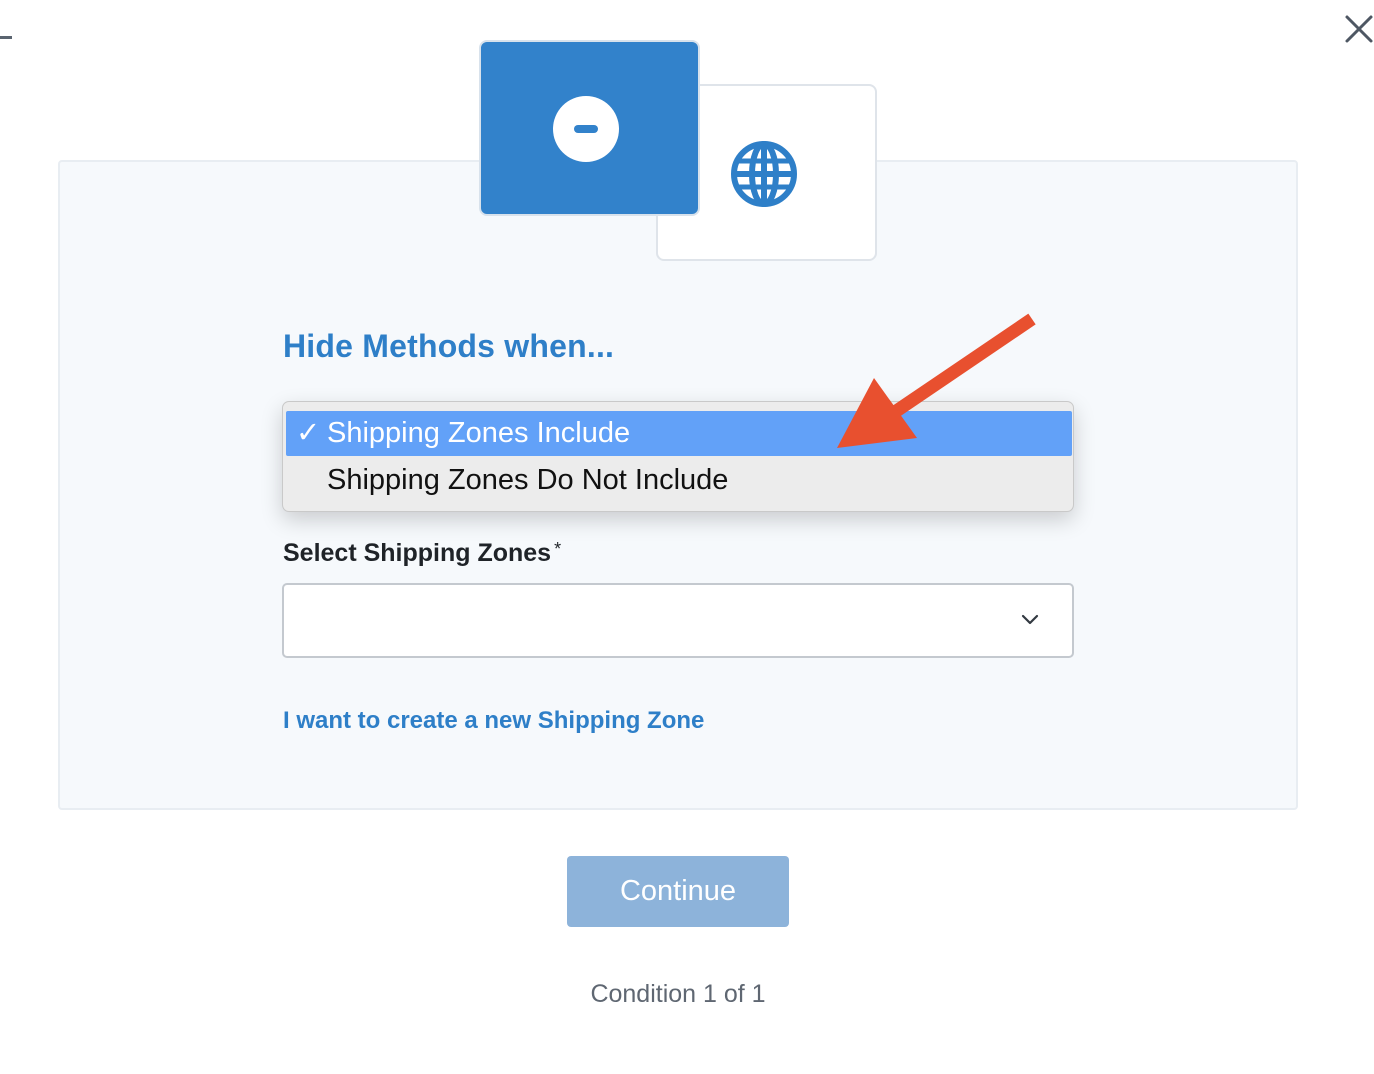 The width and height of the screenshot is (1374, 1074). Describe the element at coordinates (417, 553) in the screenshot. I see `zones-label-text: Select Shipping Zones` at that location.